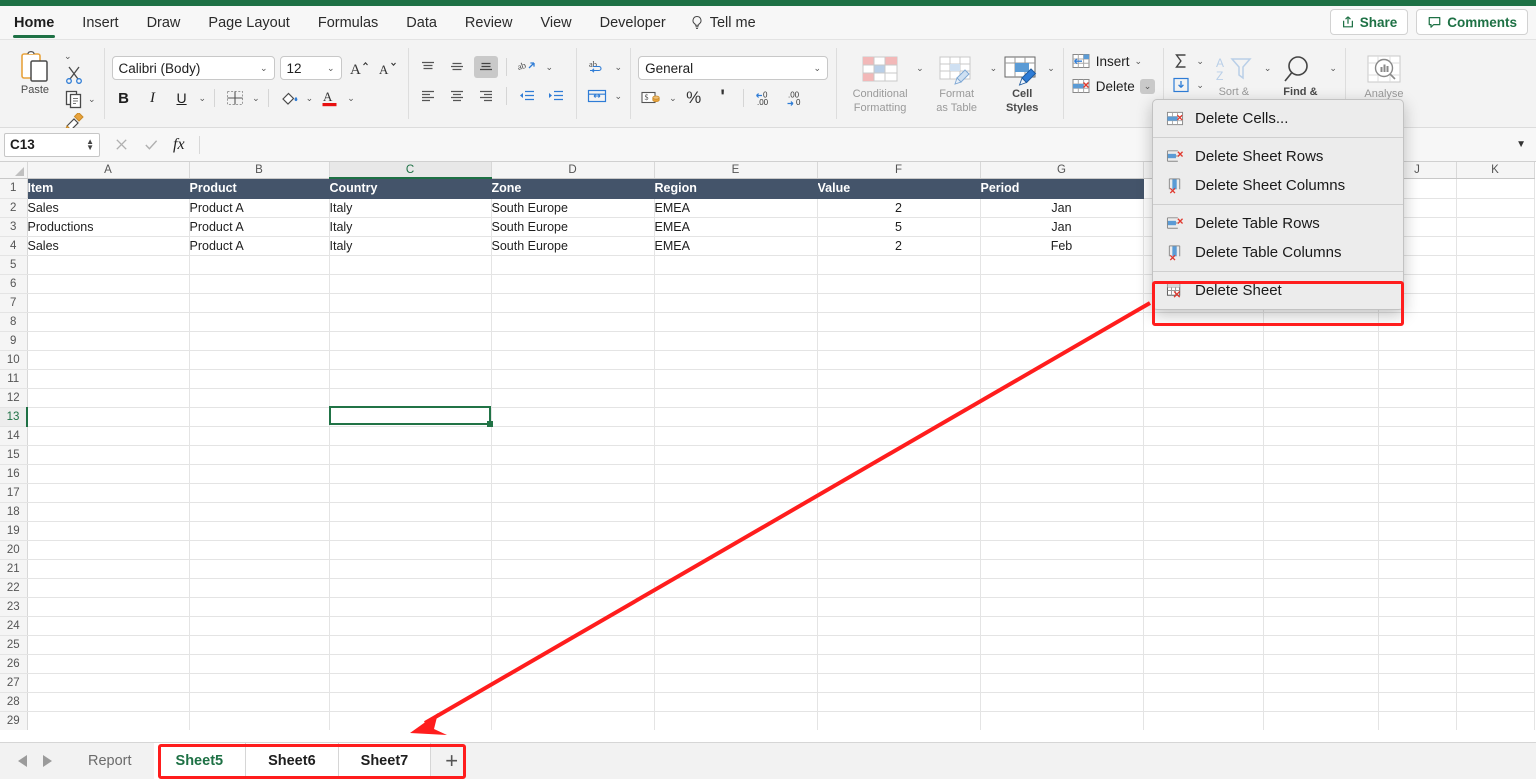 This screenshot has width=1536, height=779. What do you see at coordinates (1062, 208) in the screenshot?
I see `grid-cell: Jan` at bounding box center [1062, 208].